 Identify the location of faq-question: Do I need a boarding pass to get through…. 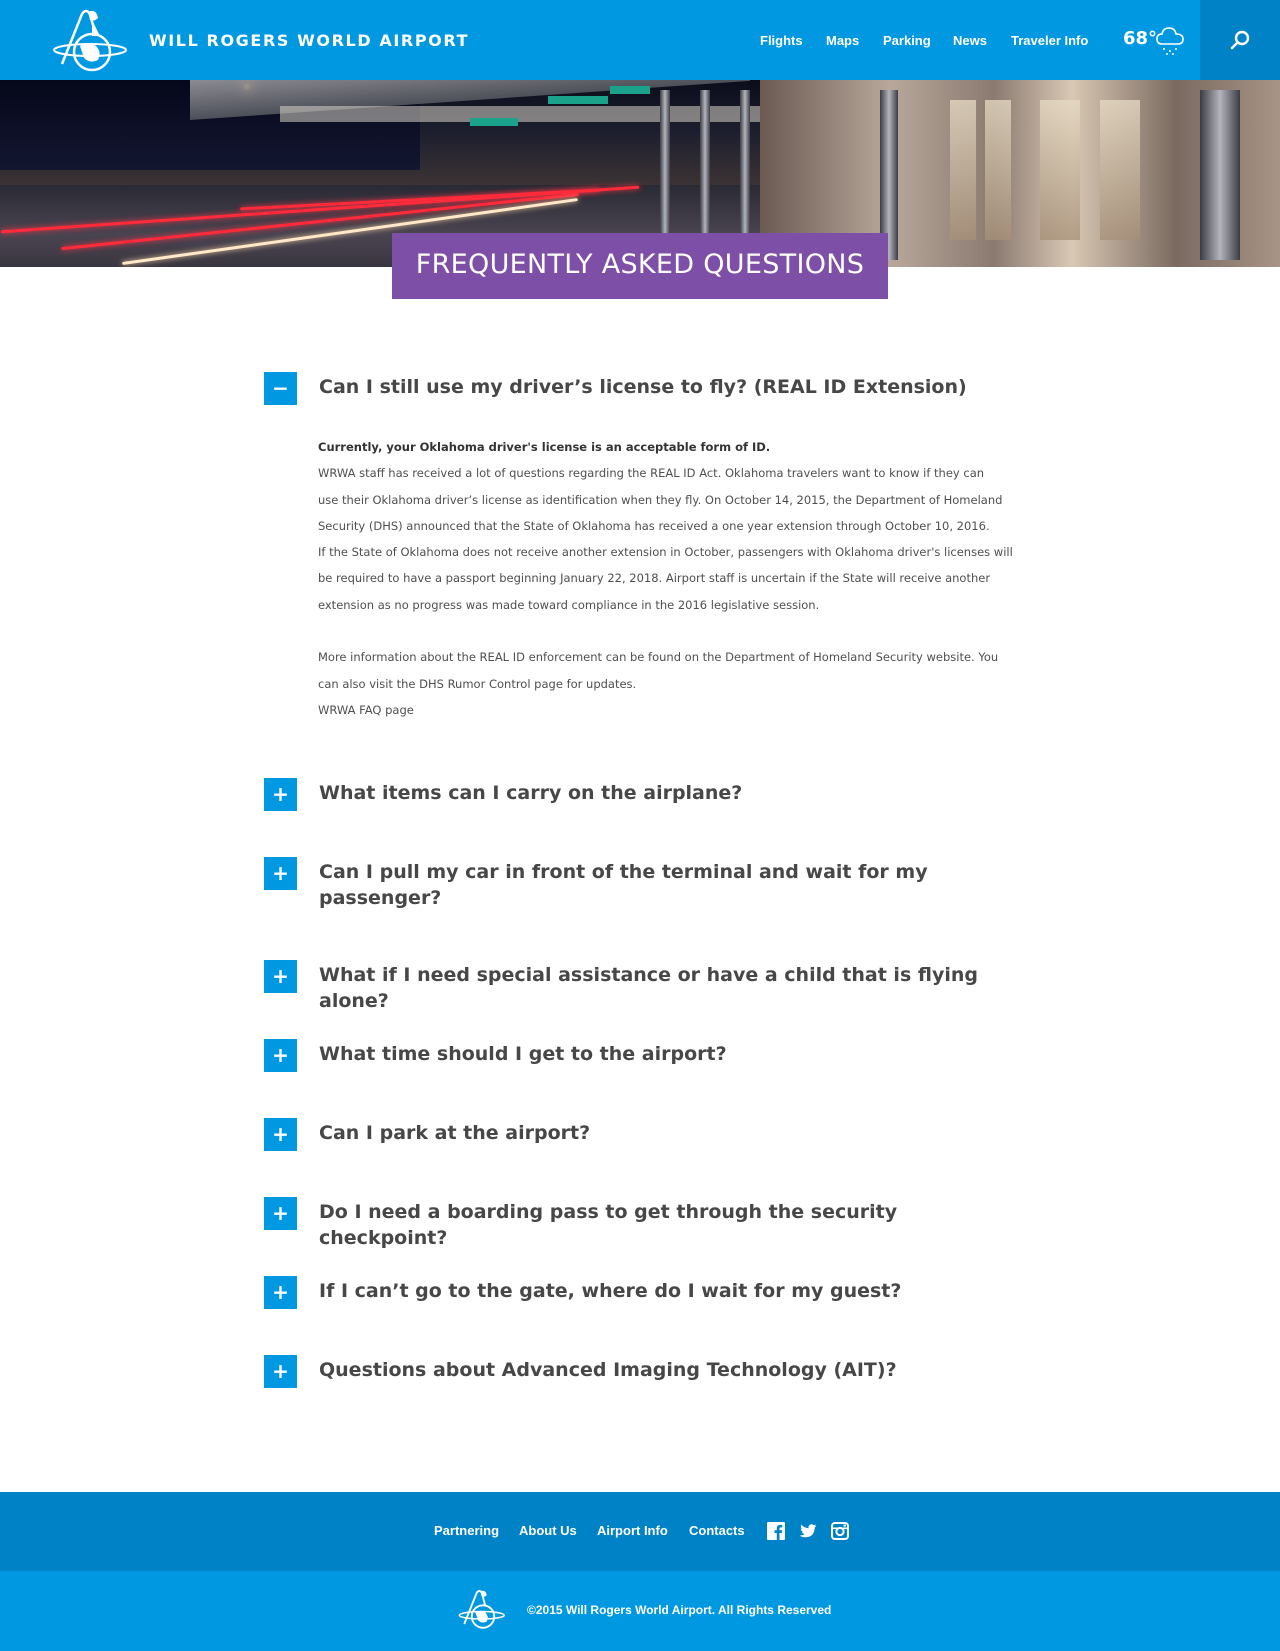
(651, 1225).